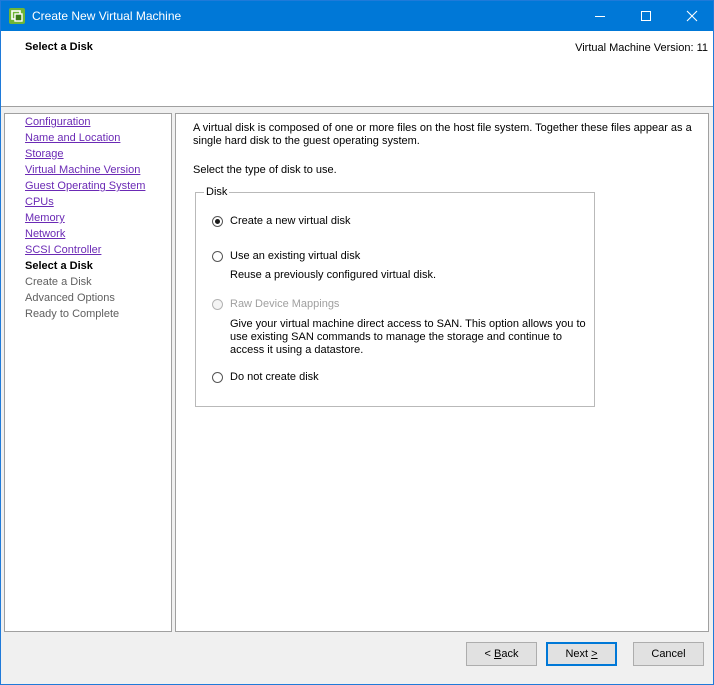  Describe the element at coordinates (82, 170) in the screenshot. I see `nav-item-vm-version: Virtual Machine Version` at that location.